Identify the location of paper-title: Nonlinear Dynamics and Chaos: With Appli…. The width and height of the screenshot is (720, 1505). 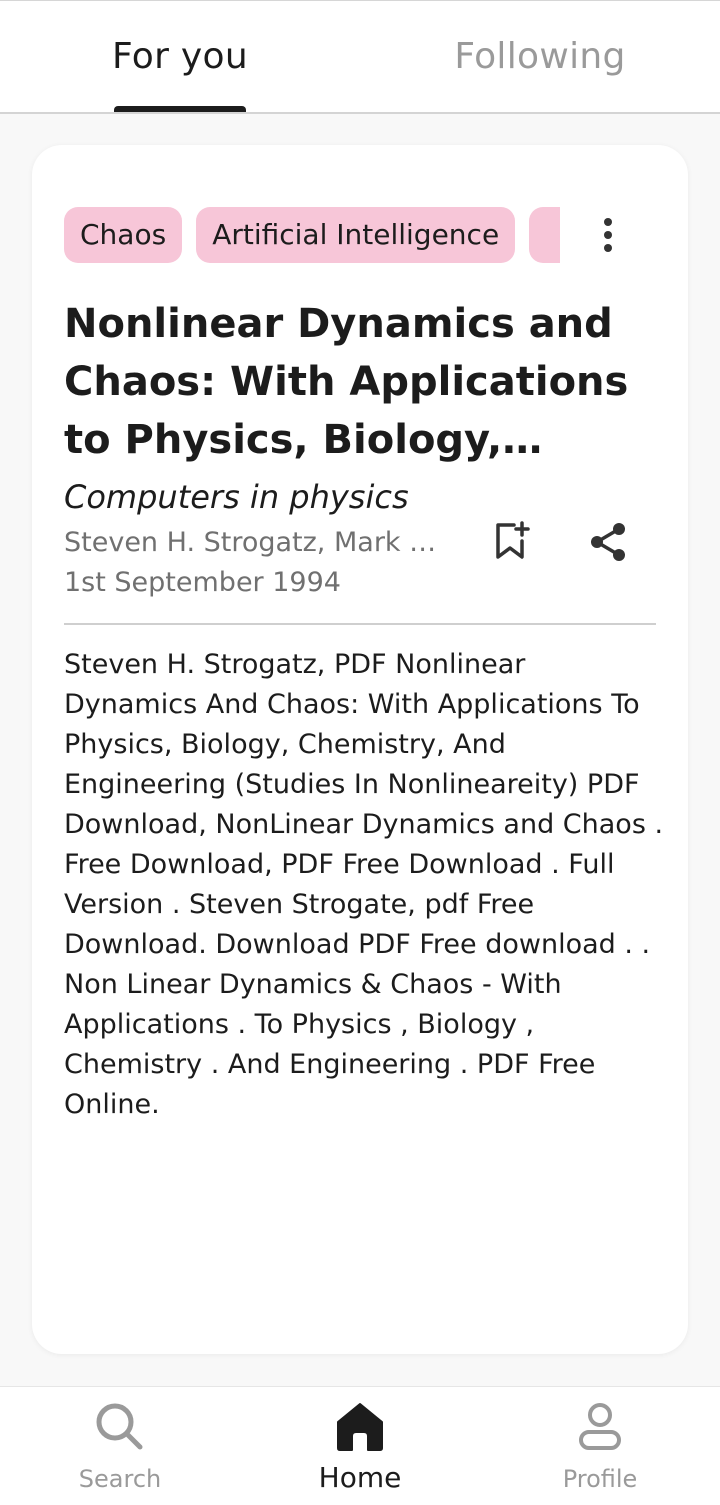
(364, 382).